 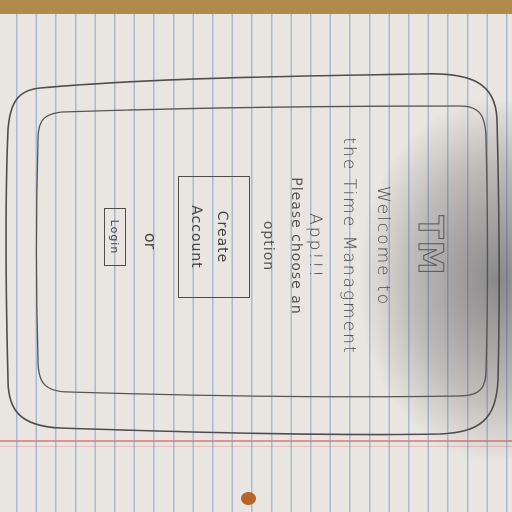 What do you see at coordinates (150, 241) in the screenshot?
I see `or-separator: or` at bounding box center [150, 241].